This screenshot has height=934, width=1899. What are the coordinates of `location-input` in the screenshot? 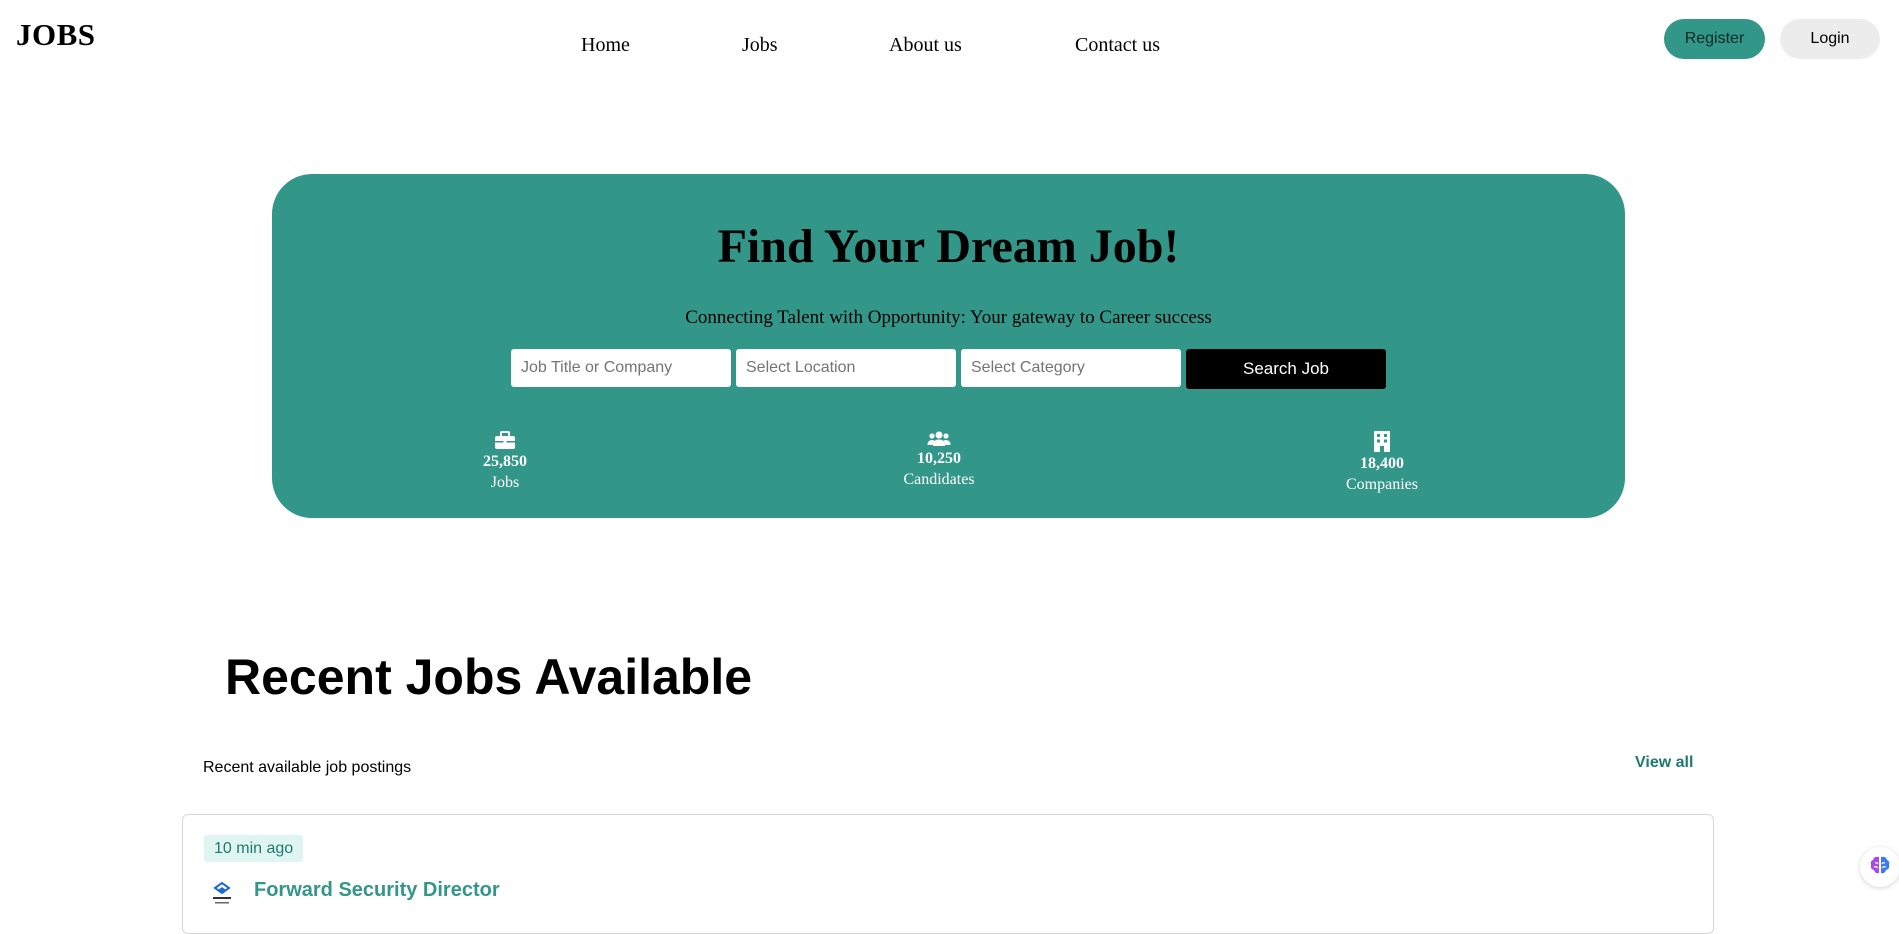 It's located at (846, 368).